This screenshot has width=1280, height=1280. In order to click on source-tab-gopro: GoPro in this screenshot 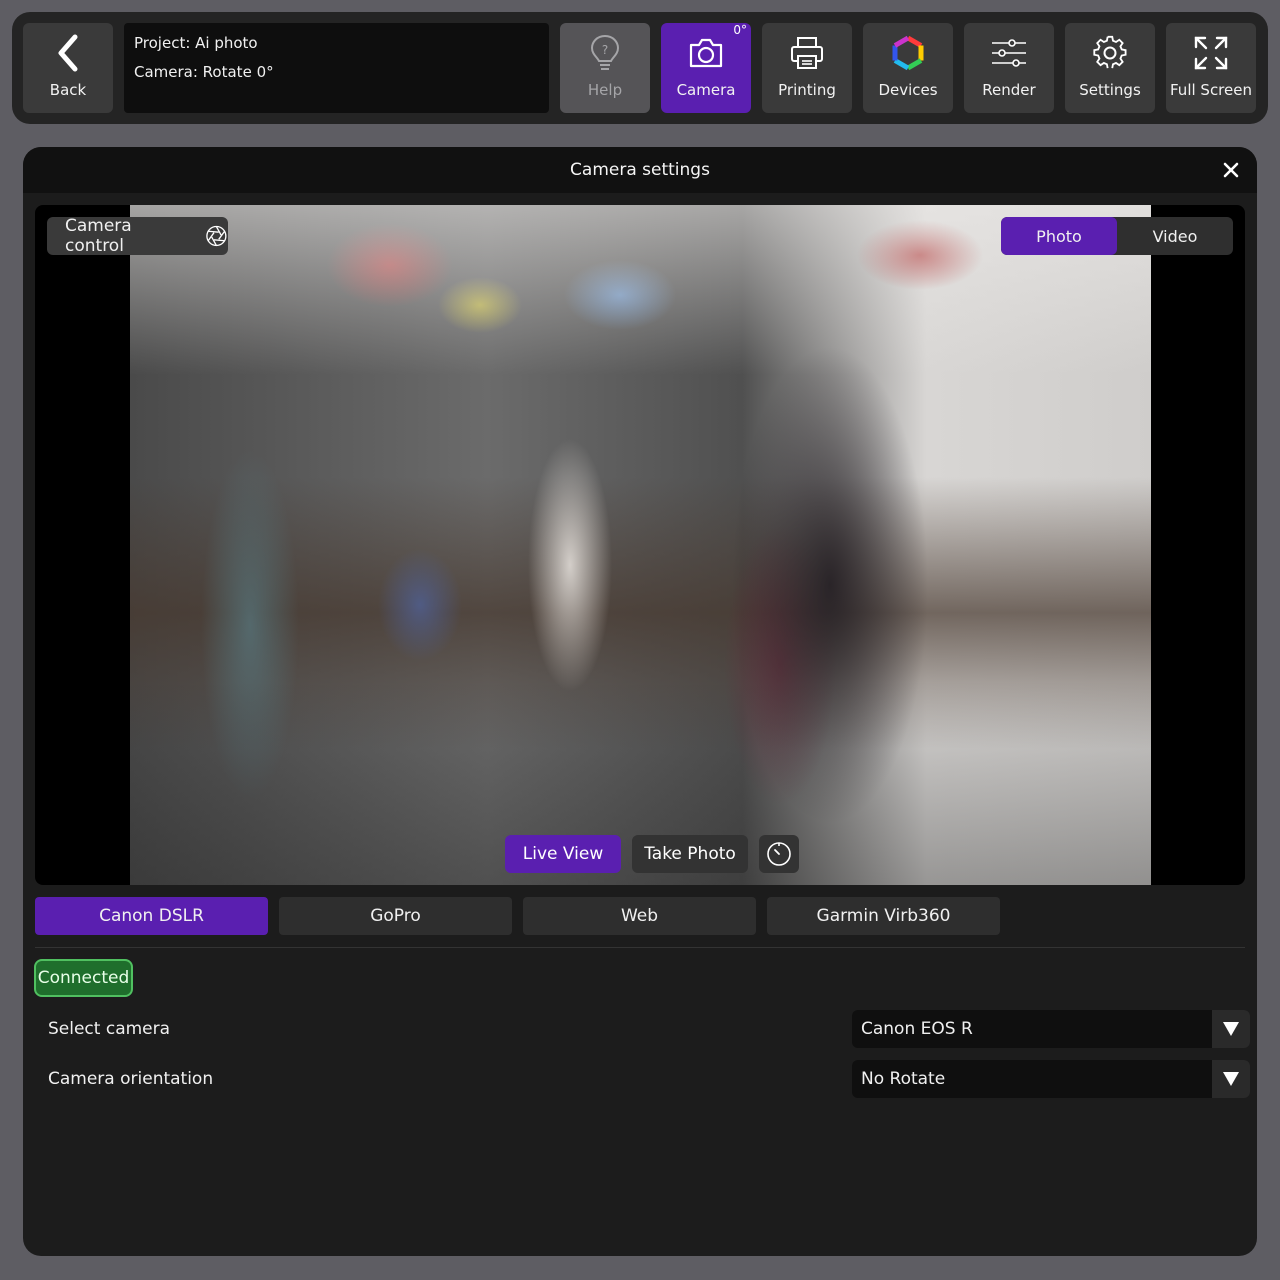, I will do `click(395, 916)`.